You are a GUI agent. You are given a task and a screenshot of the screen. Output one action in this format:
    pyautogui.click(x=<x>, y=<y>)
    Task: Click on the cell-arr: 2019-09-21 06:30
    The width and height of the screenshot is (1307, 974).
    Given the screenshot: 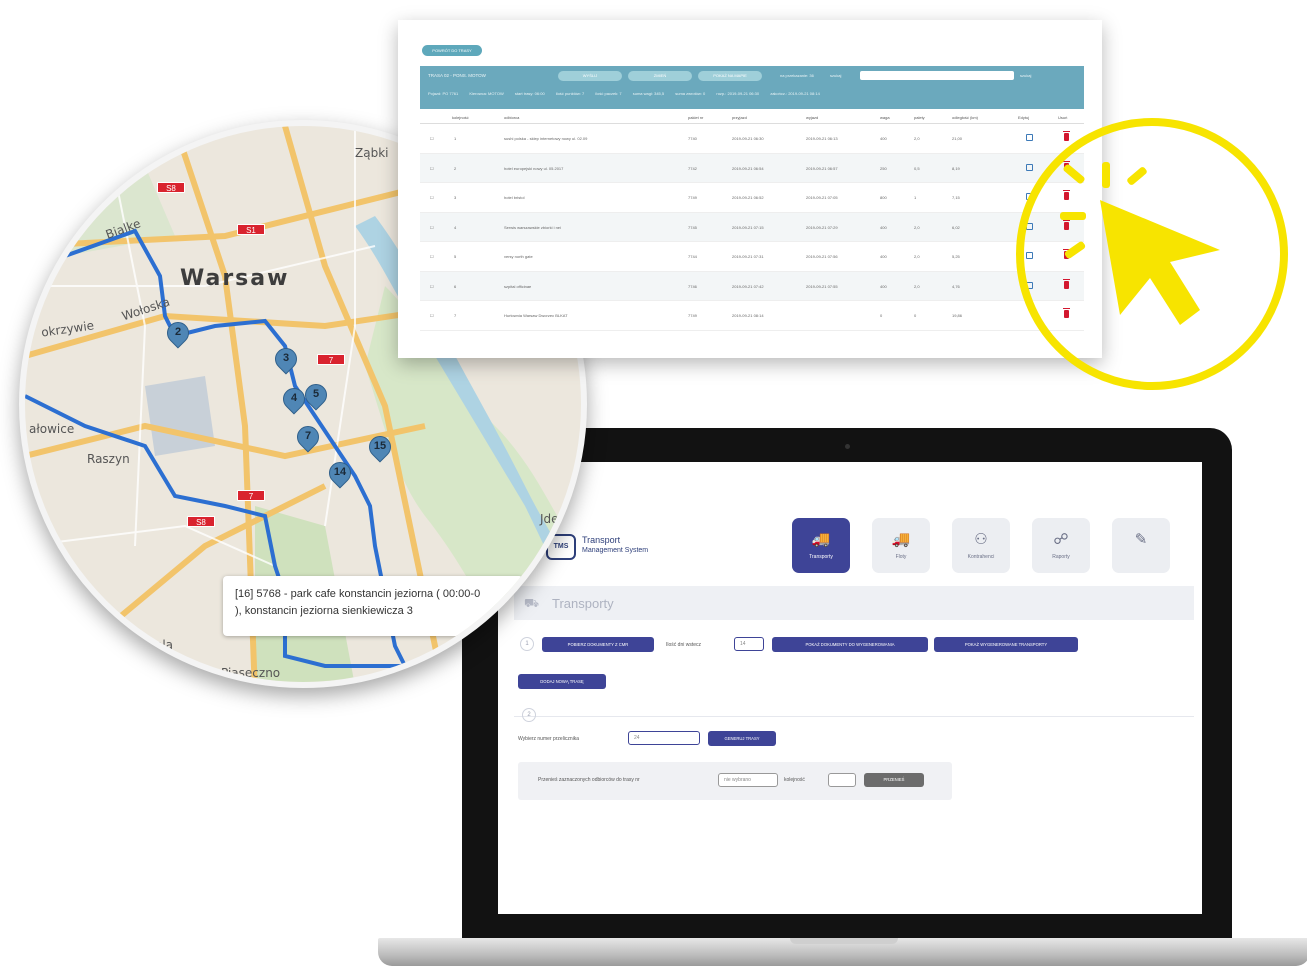 What is the action you would take?
    pyautogui.click(x=748, y=138)
    